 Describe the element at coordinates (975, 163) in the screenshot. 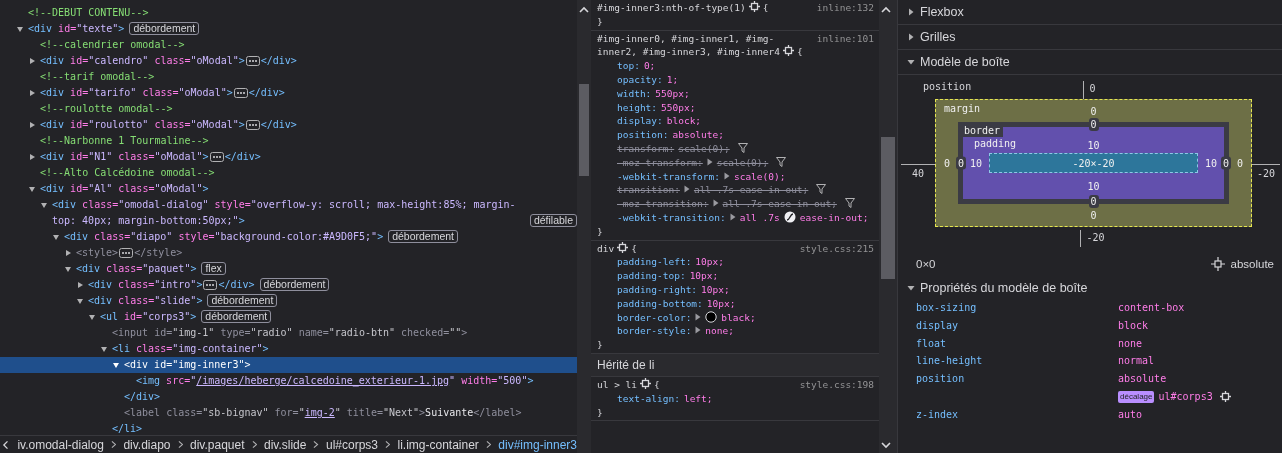

I see `padding-left-value: 10` at that location.